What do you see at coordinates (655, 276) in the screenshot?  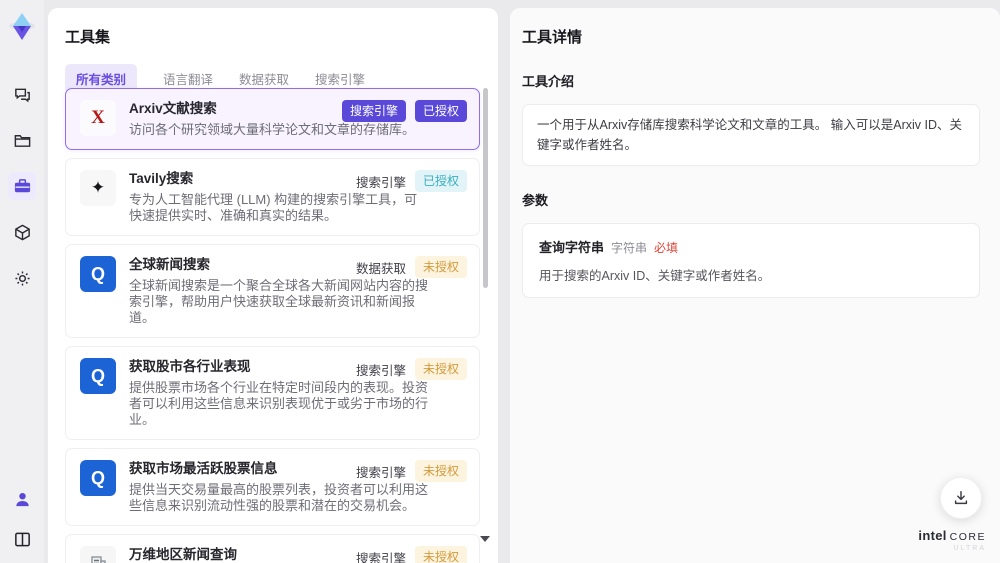 I see `param-desc: 用于搜索的Arxiv ID、关键字或作者姓名。` at bounding box center [655, 276].